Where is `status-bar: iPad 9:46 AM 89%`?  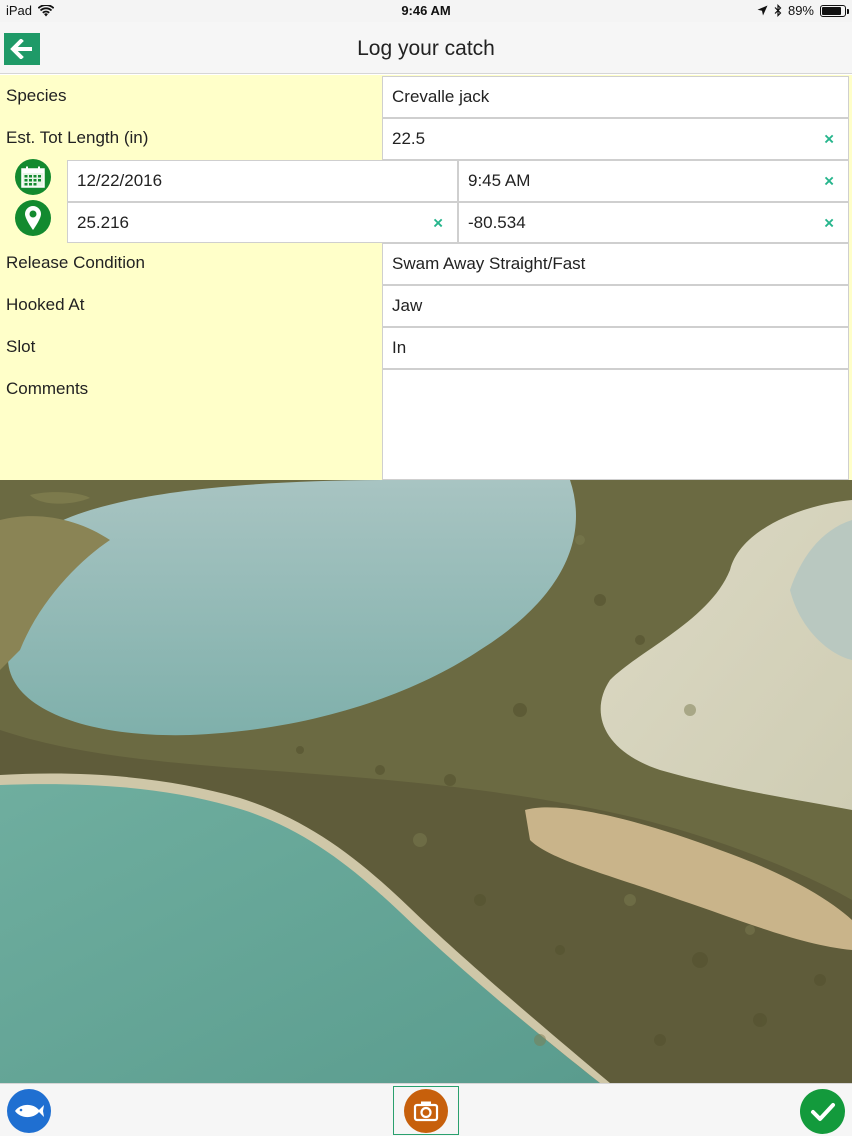
status-bar: iPad 9:46 AM 89% is located at coordinates (426, 11).